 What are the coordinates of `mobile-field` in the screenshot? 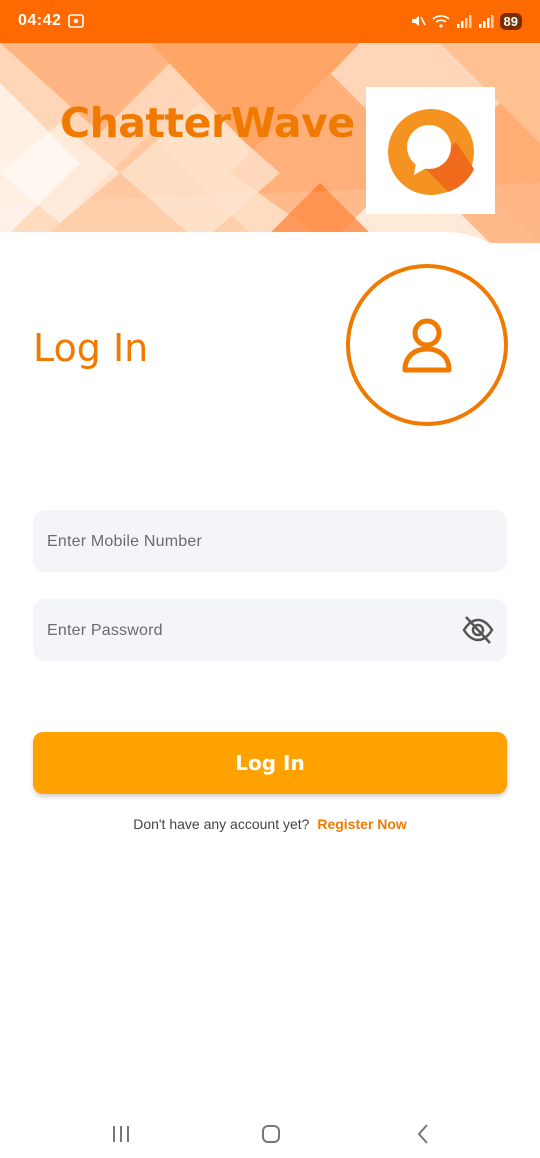 It's located at (270, 542).